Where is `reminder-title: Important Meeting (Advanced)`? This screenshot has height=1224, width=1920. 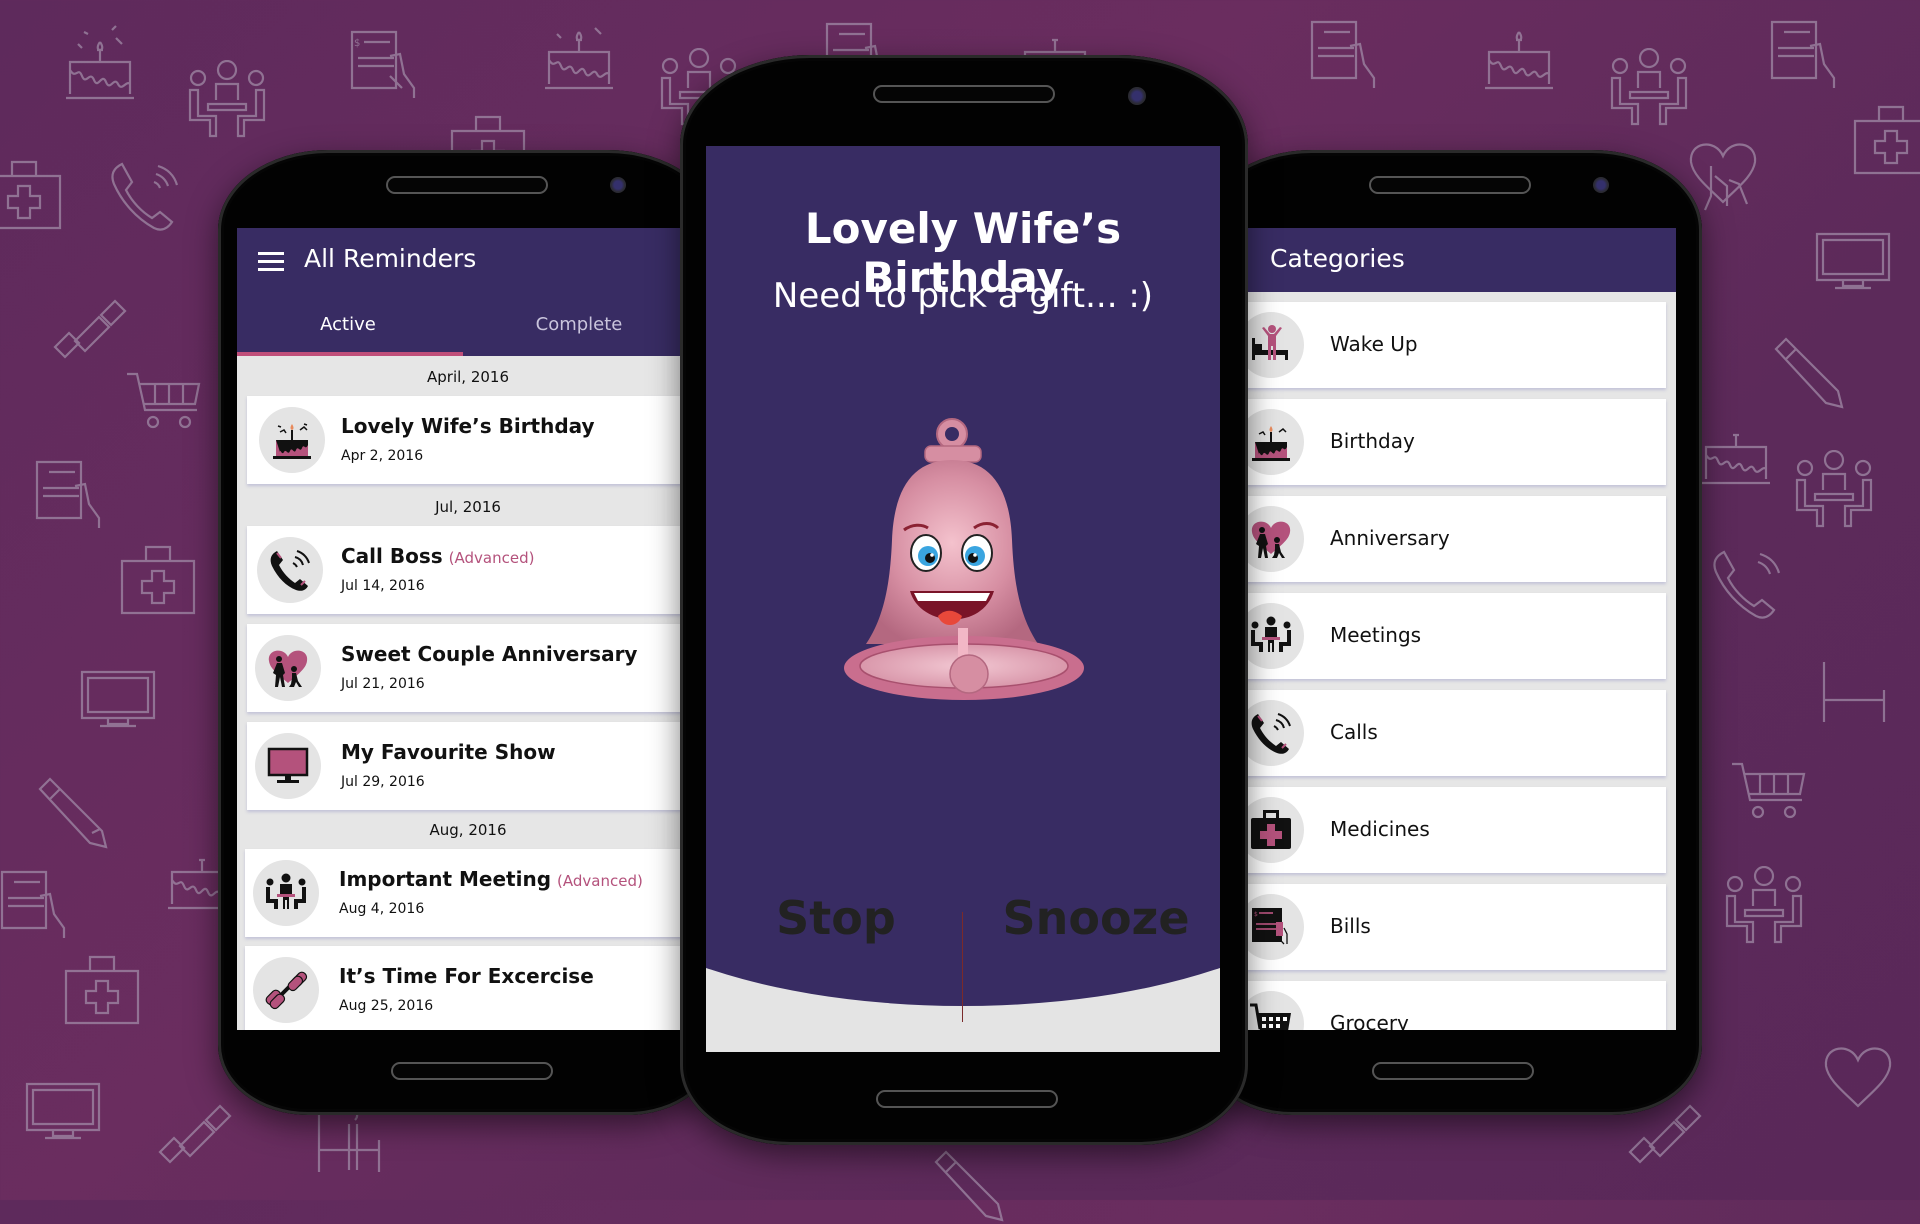 reminder-title: Important Meeting (Advanced) is located at coordinates (491, 879).